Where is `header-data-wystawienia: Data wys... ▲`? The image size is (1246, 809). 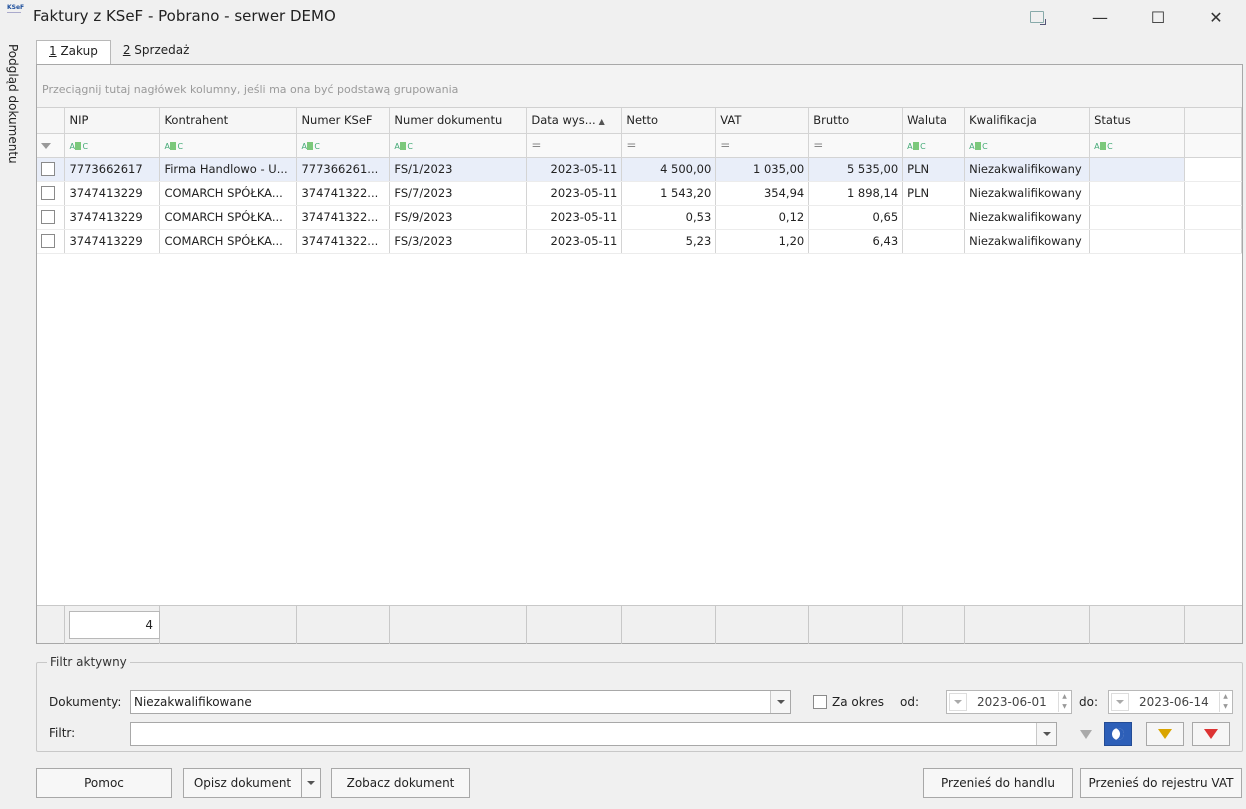 header-data-wystawienia: Data wys... ▲ is located at coordinates (574, 121).